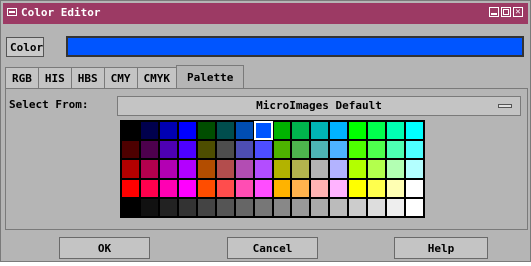 Image resolution: width=531 pixels, height=266 pixels. I want to click on title-bar: Color Editor ✕, so click(265, 13).